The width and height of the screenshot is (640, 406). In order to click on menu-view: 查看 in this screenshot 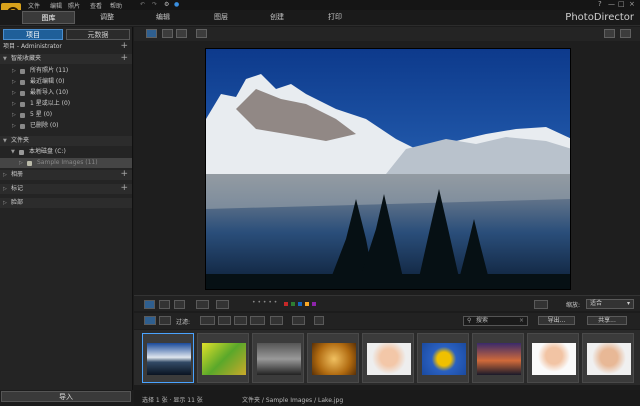, I will do `click(96, 5)`.